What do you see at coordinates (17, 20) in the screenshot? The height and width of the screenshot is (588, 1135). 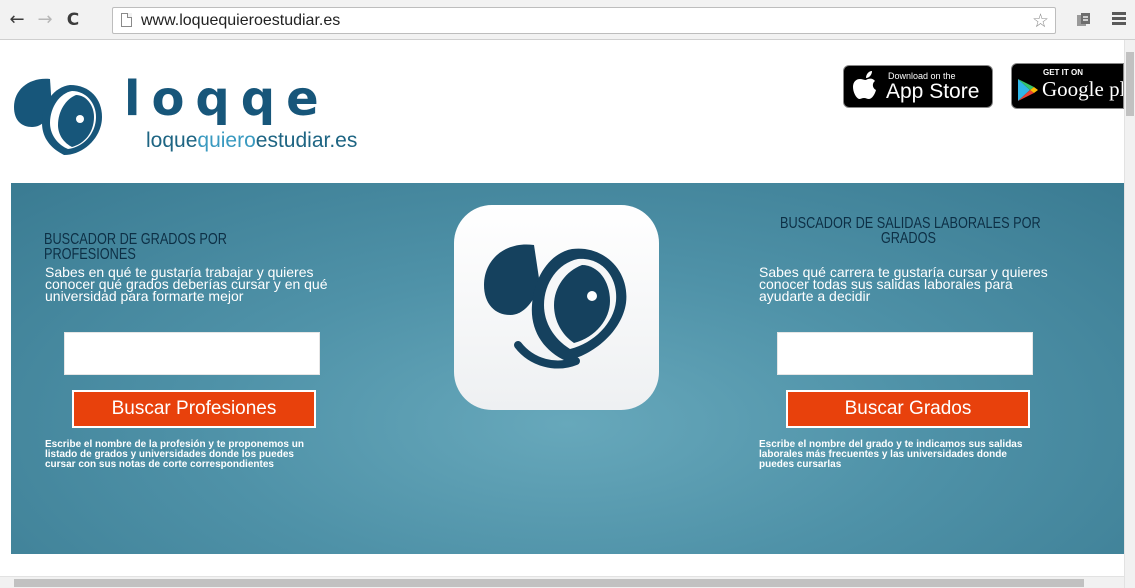 I see `back-icon: ←` at bounding box center [17, 20].